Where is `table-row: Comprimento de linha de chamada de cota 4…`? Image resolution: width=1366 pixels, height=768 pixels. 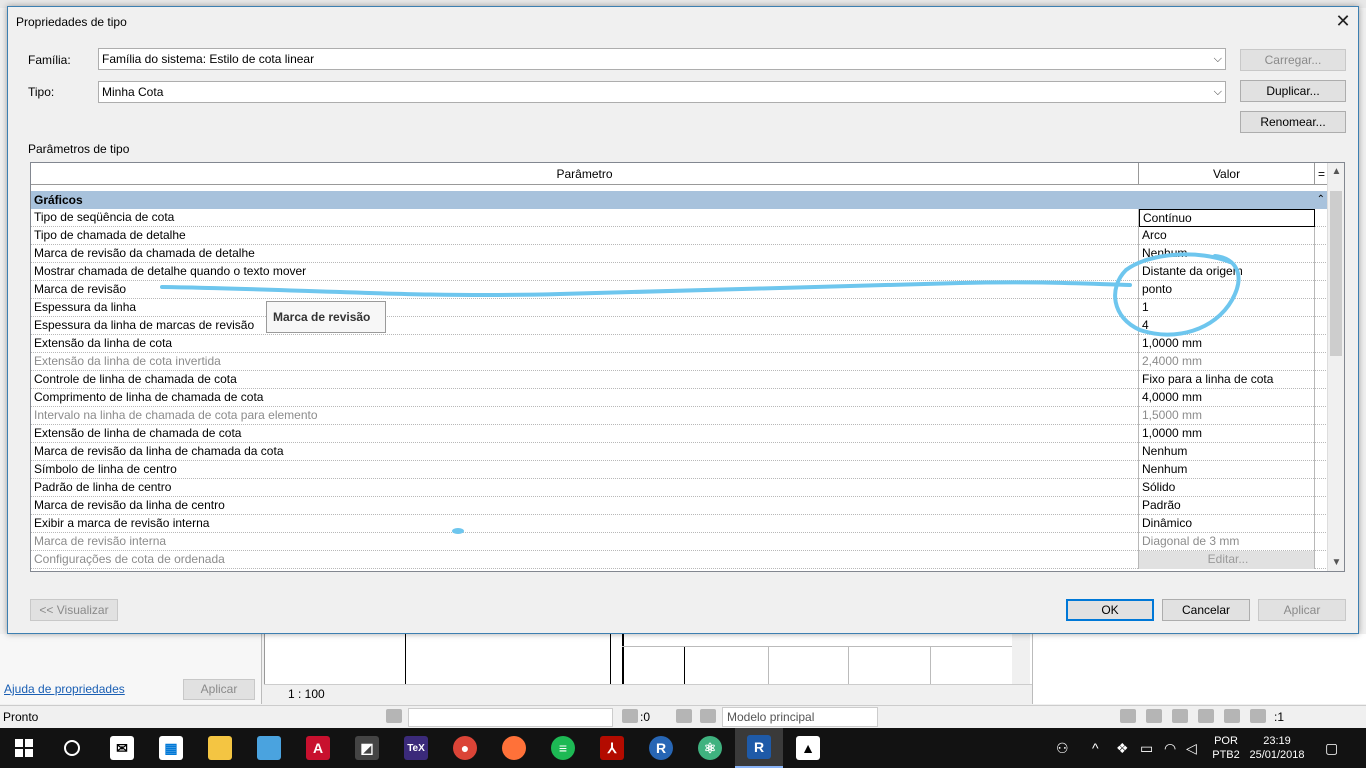 table-row: Comprimento de linha de chamada de cota 4… is located at coordinates (679, 398).